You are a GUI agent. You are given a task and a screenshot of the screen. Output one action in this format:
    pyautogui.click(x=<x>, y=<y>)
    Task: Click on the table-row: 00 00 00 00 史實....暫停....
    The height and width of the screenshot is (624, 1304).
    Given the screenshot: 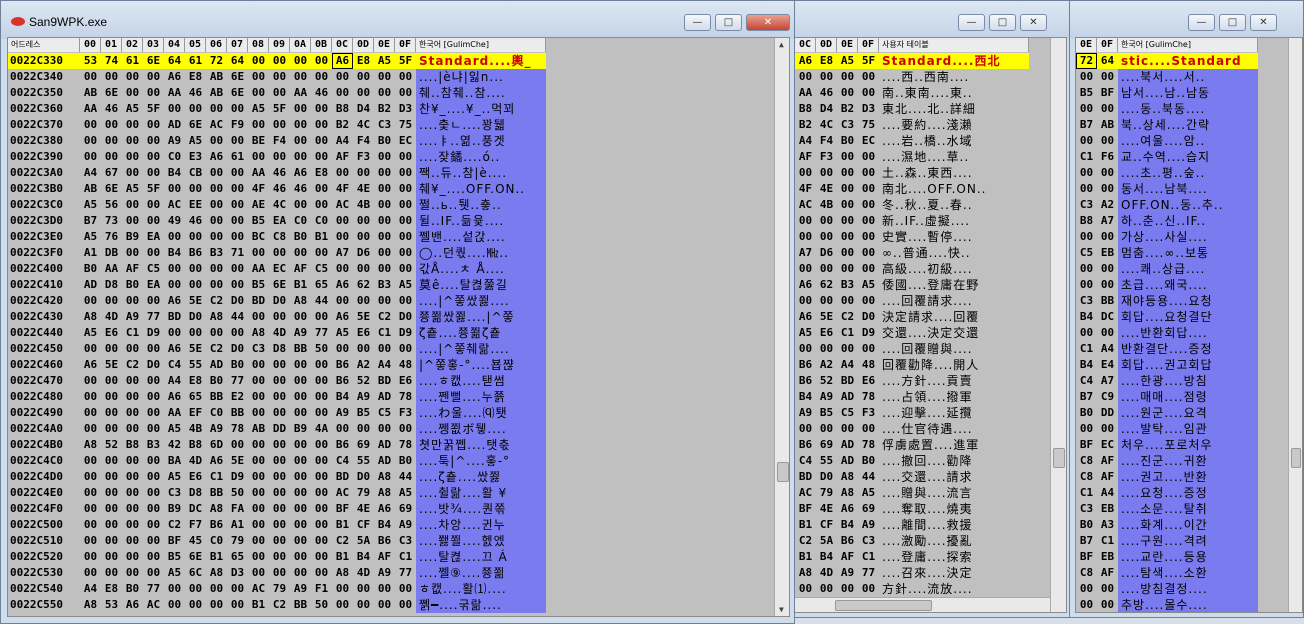 What is the action you would take?
    pyautogui.click(x=912, y=237)
    